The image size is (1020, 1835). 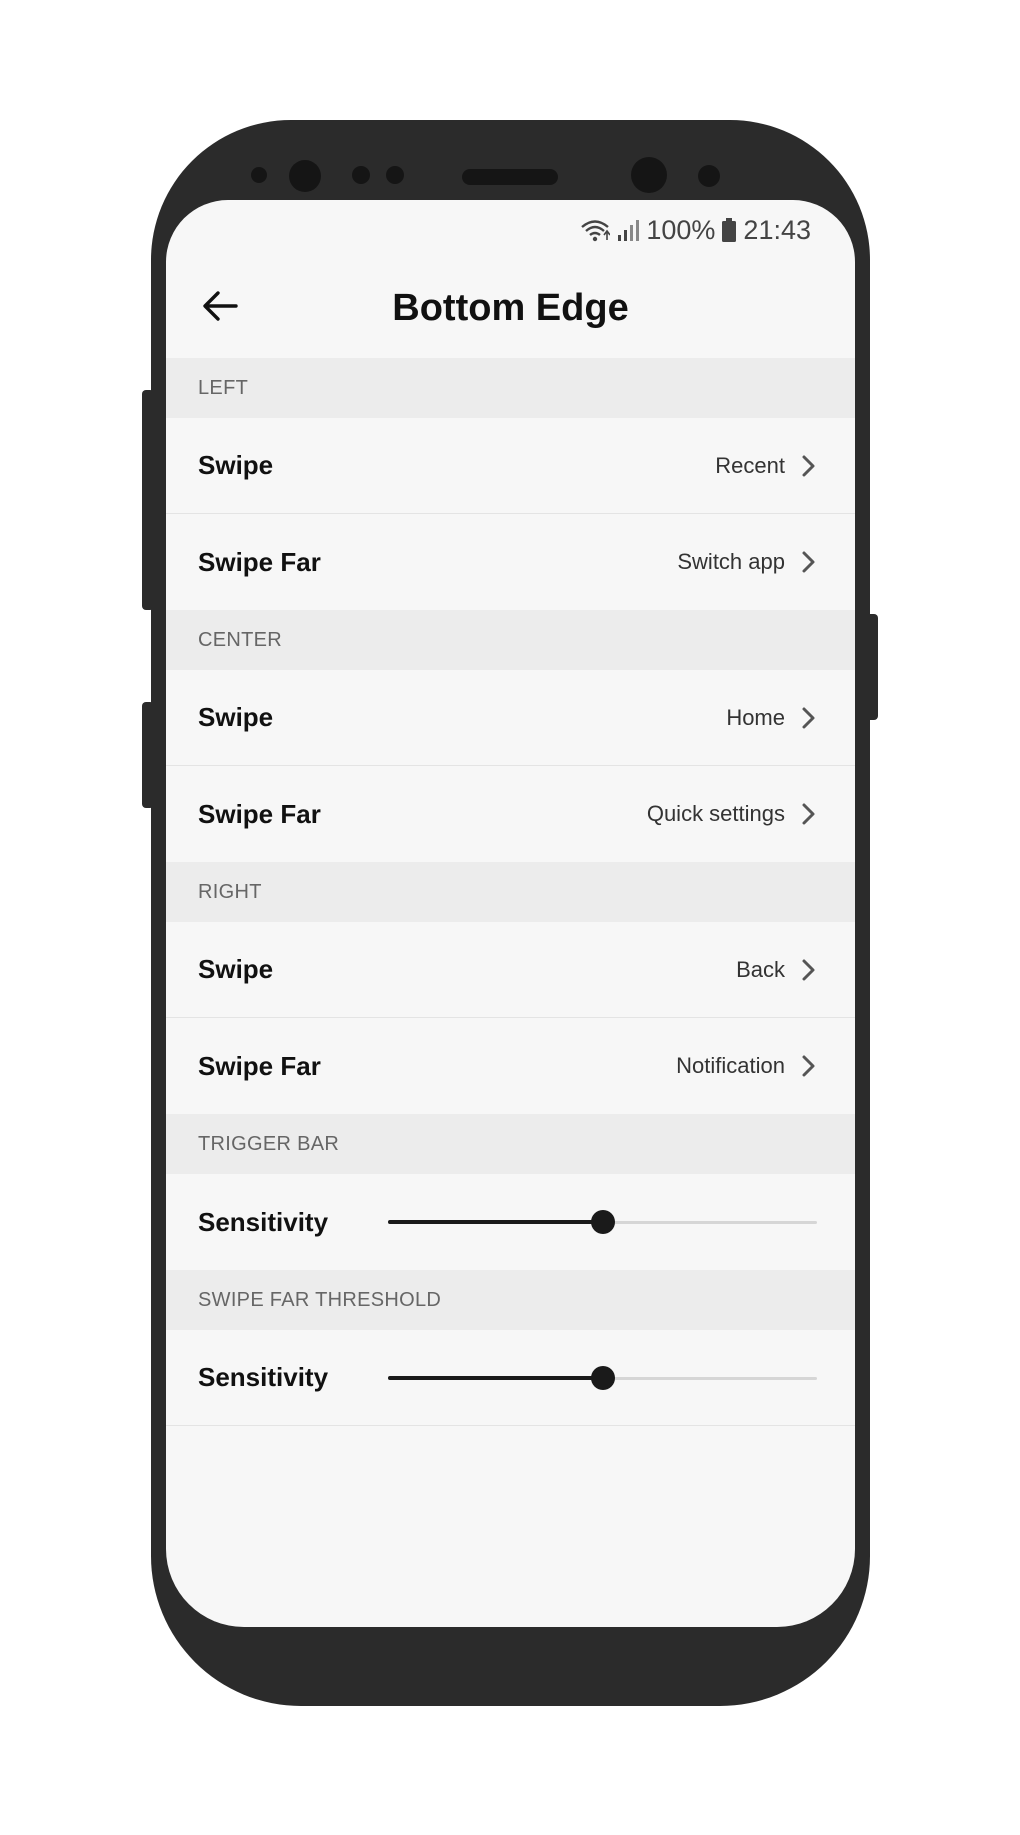 What do you see at coordinates (510, 718) in the screenshot?
I see `setting-row-center-swipe: Swipe Home` at bounding box center [510, 718].